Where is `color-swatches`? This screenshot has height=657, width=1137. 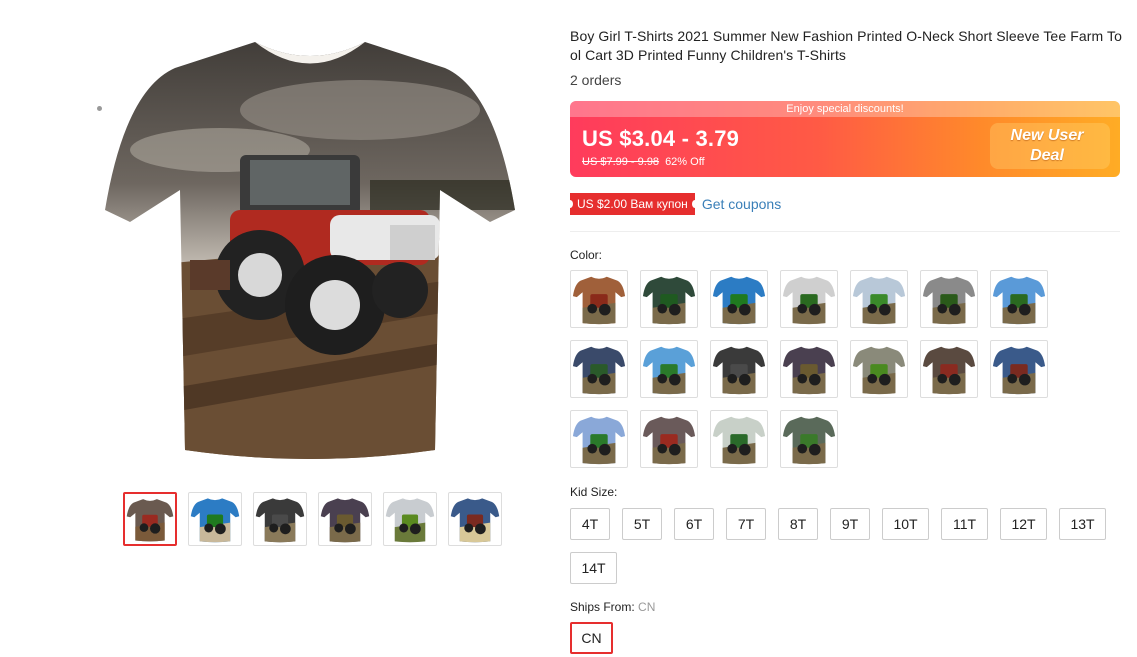
color-swatches is located at coordinates (815, 369).